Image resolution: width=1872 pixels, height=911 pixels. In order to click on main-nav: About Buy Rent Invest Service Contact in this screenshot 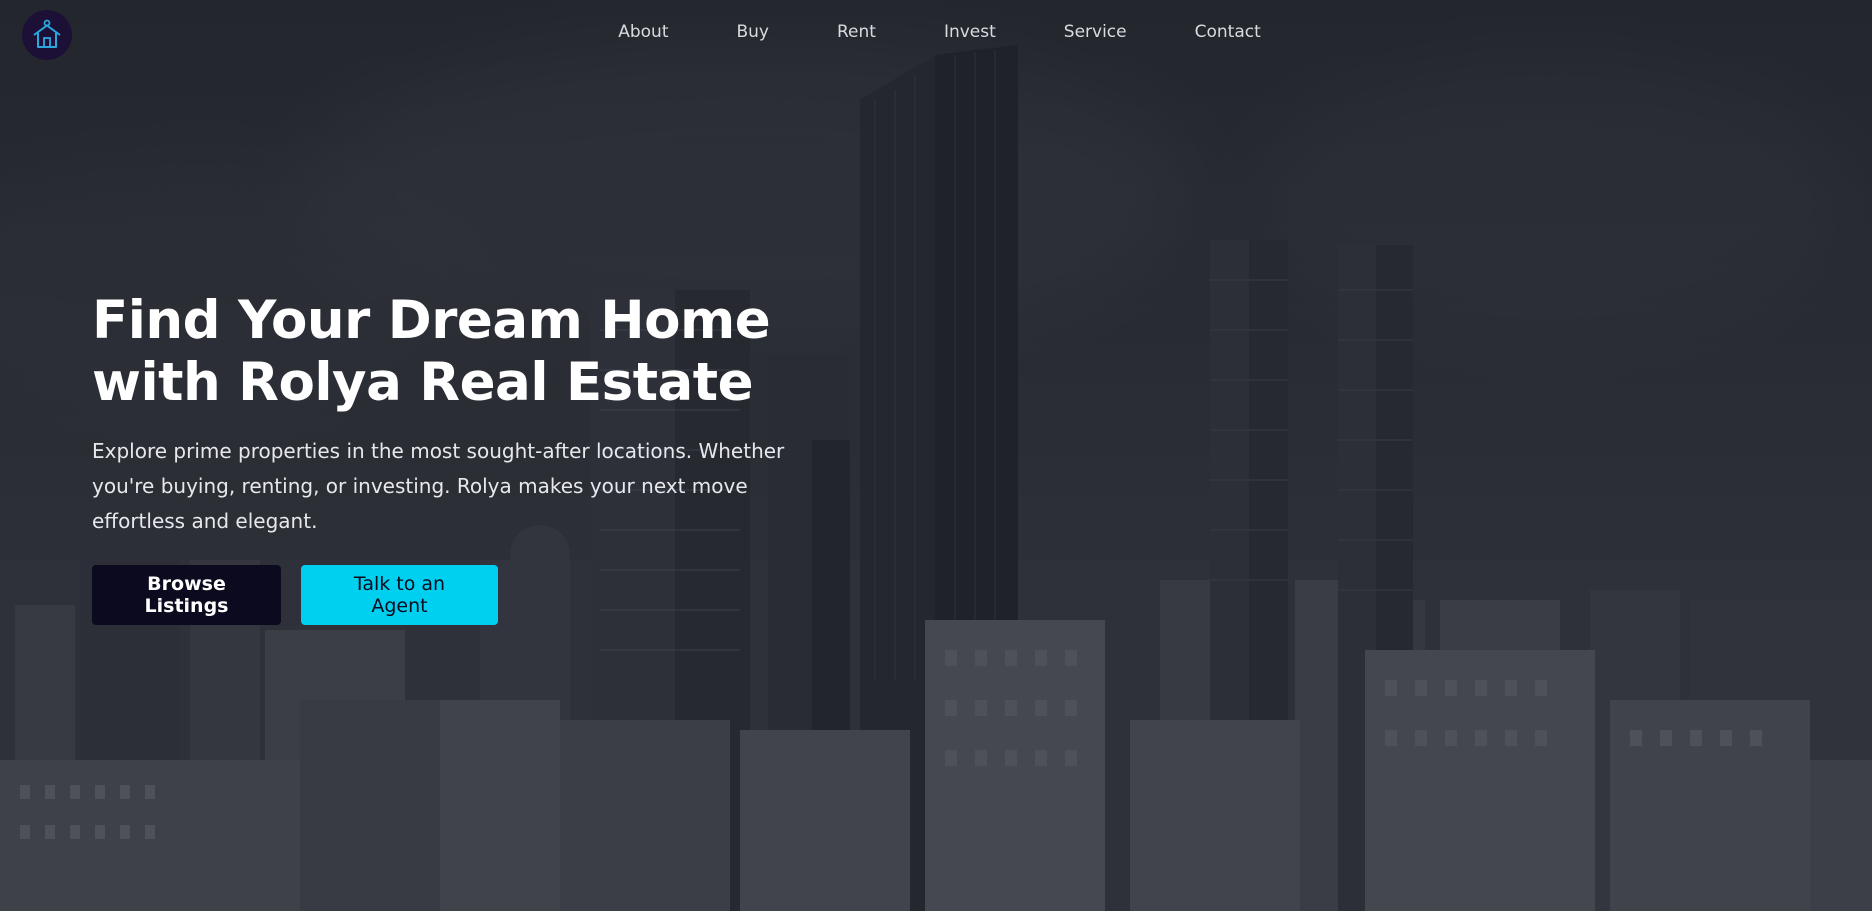, I will do `click(936, 32)`.